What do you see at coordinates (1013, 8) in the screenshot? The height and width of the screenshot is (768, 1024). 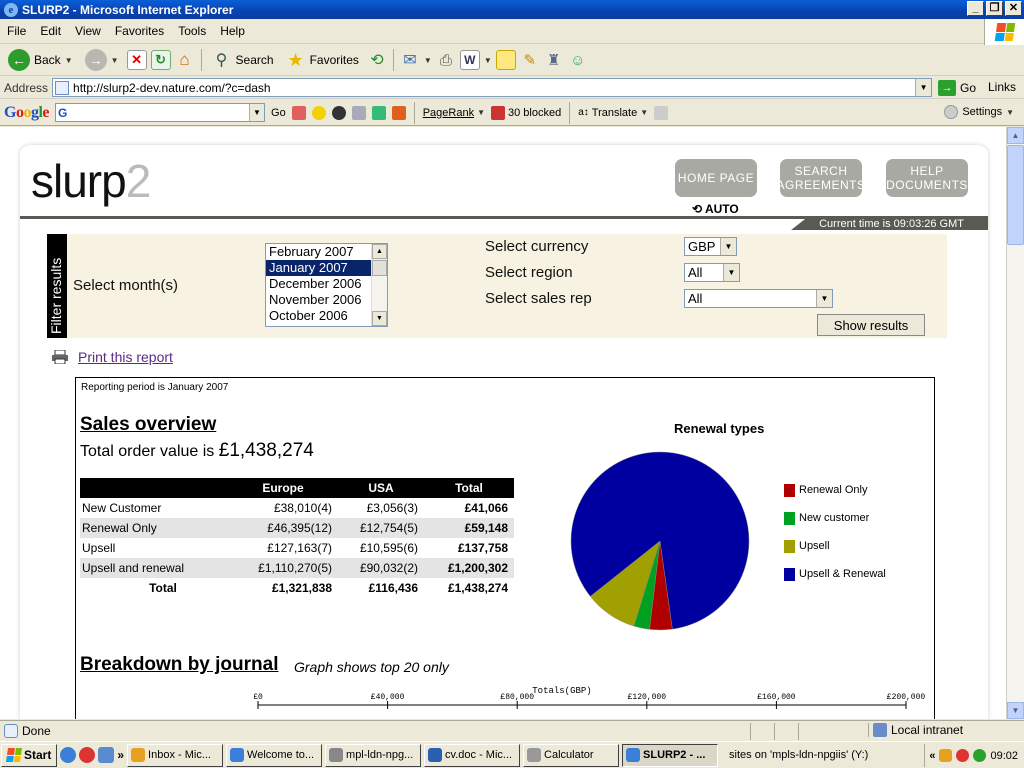 I see `close-button: ✕` at bounding box center [1013, 8].